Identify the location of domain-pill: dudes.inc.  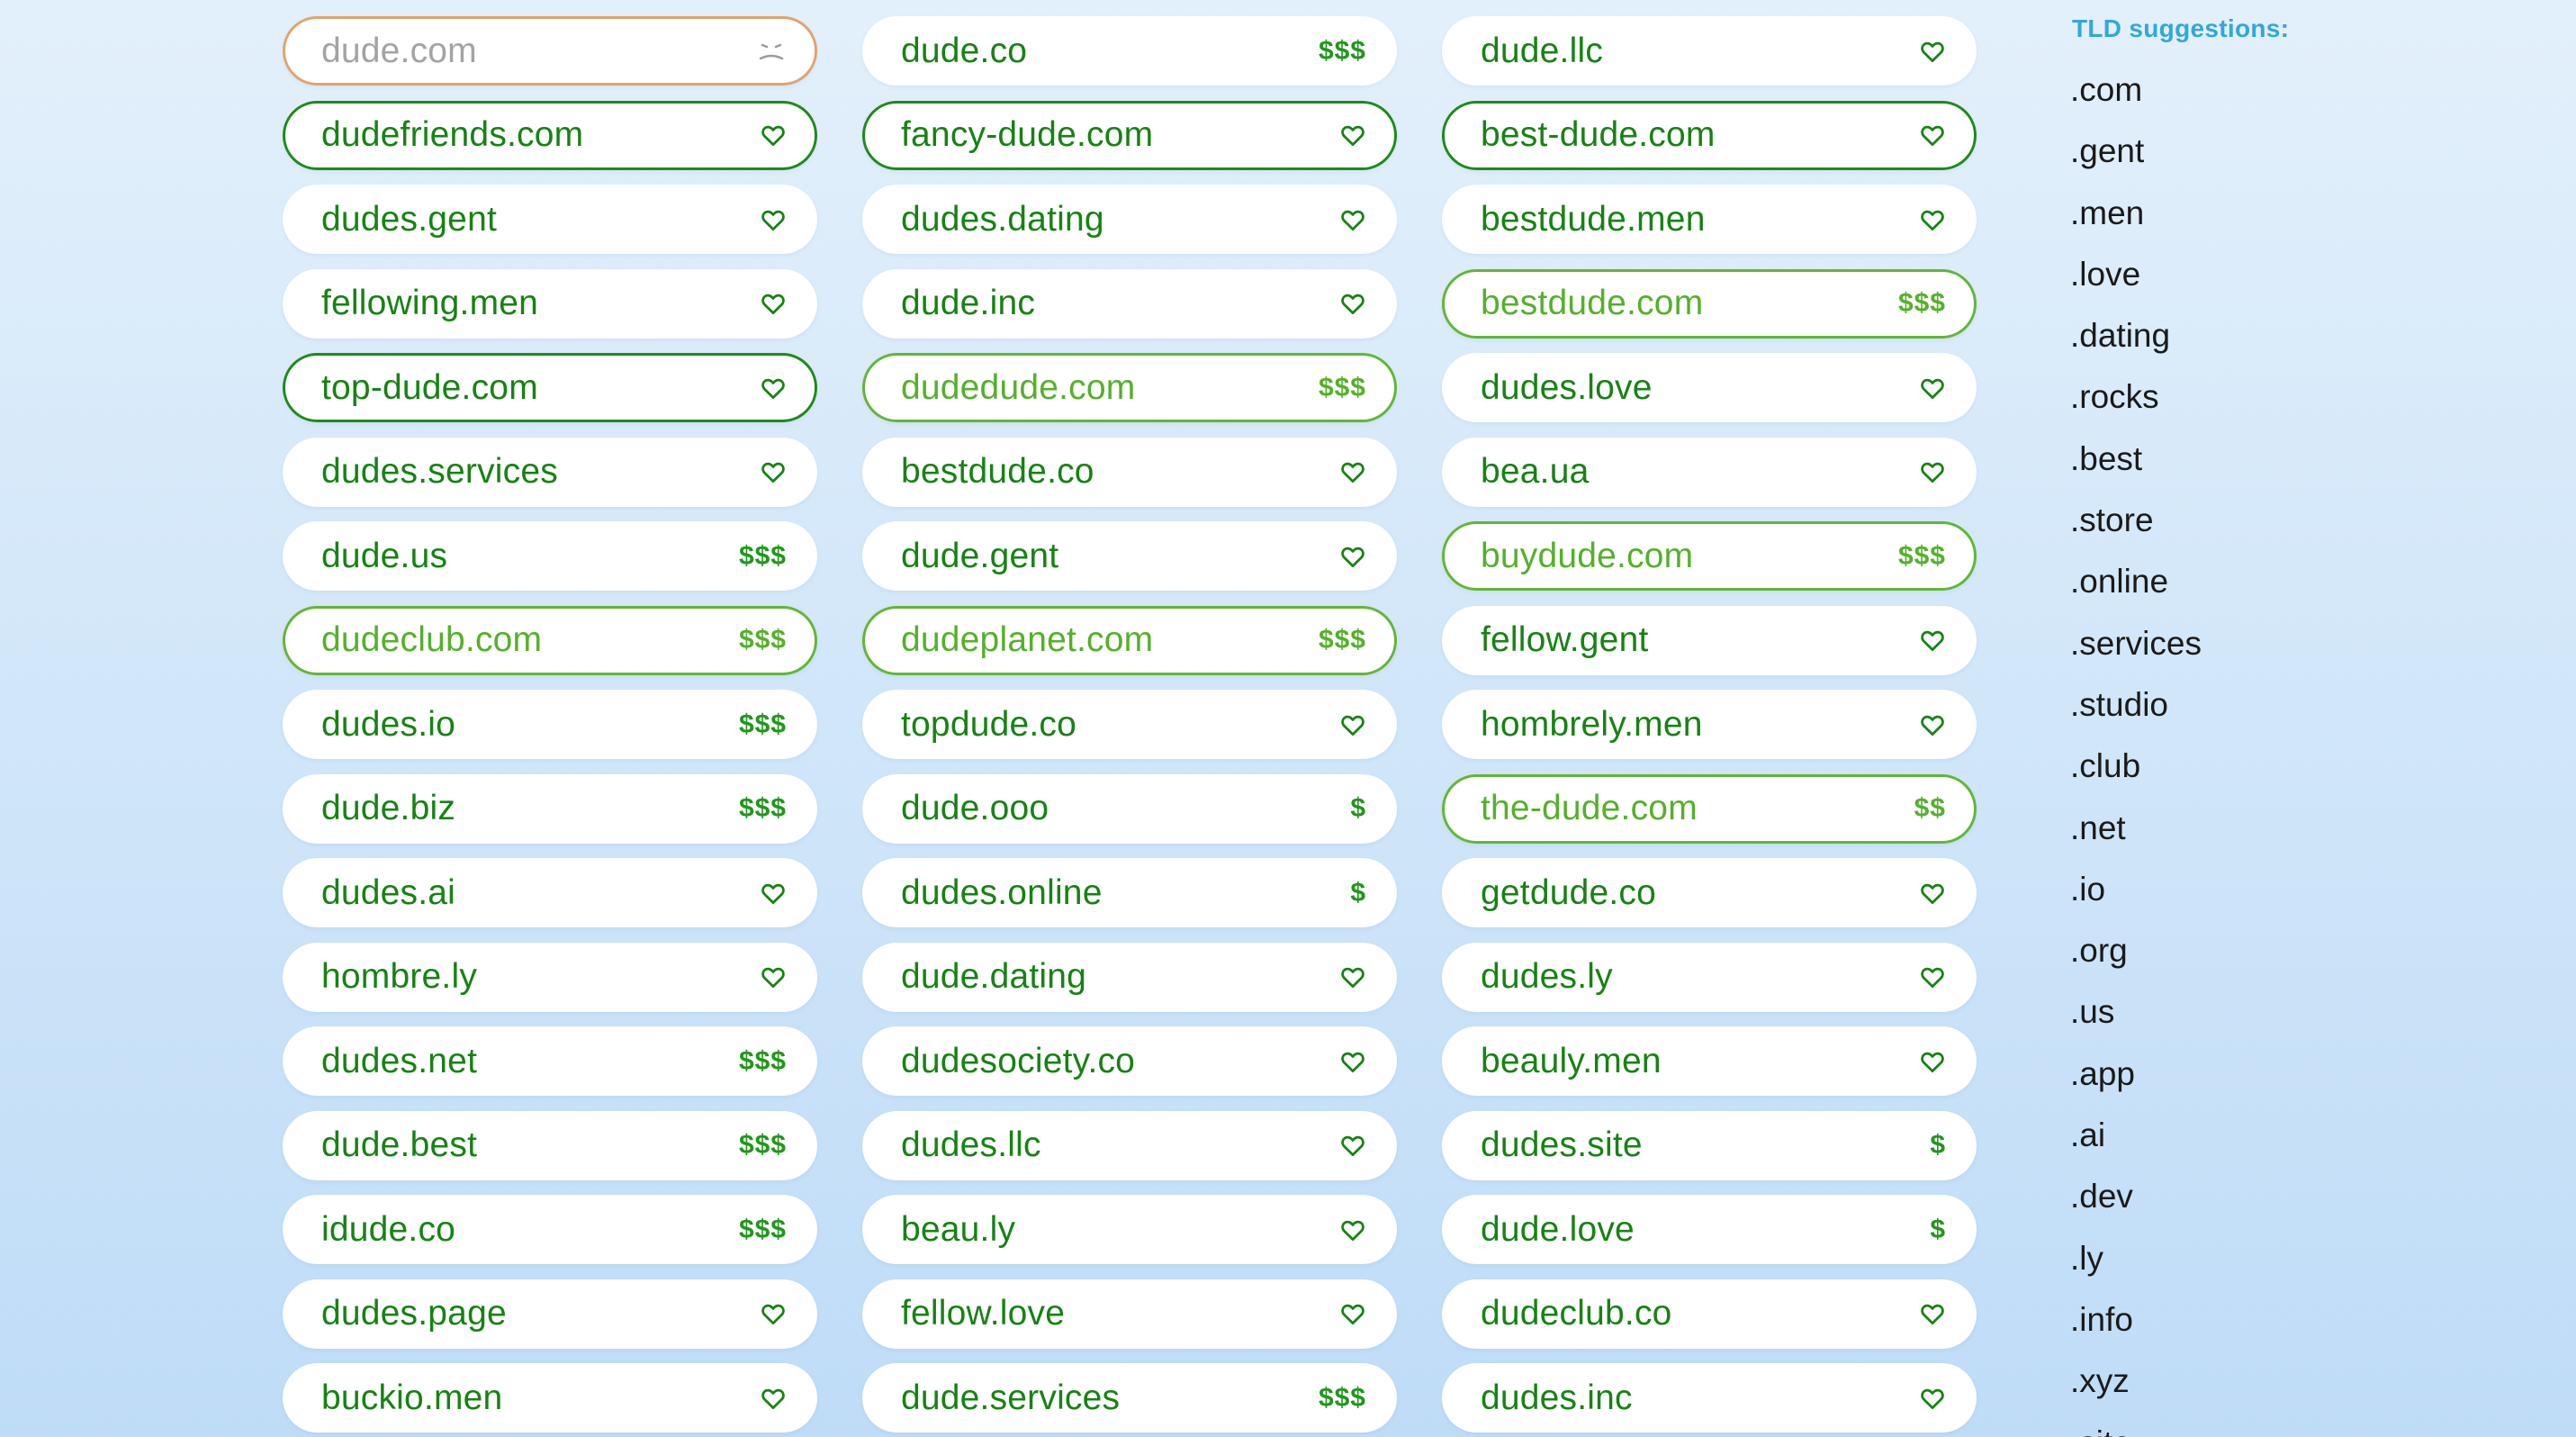
(1709, 1397).